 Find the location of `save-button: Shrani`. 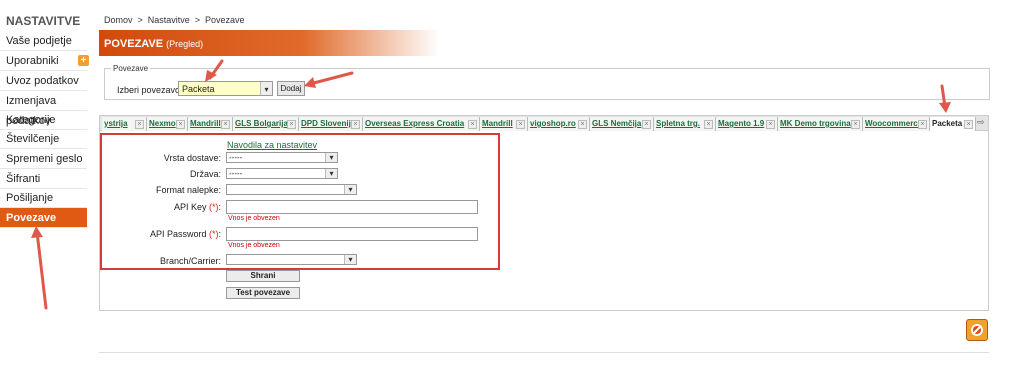

save-button: Shrani is located at coordinates (263, 276).